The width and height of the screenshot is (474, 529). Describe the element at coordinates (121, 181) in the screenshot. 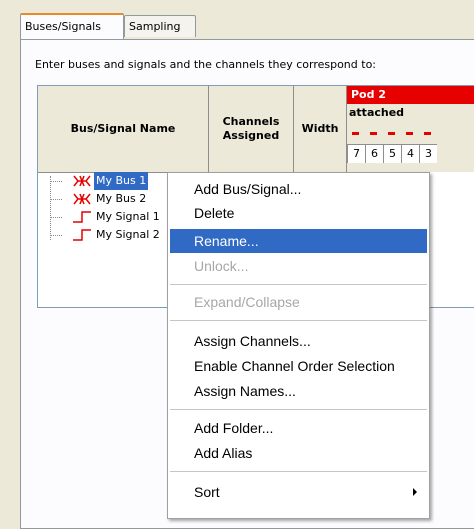

I see `tree-row-label: My Bus 1` at that location.